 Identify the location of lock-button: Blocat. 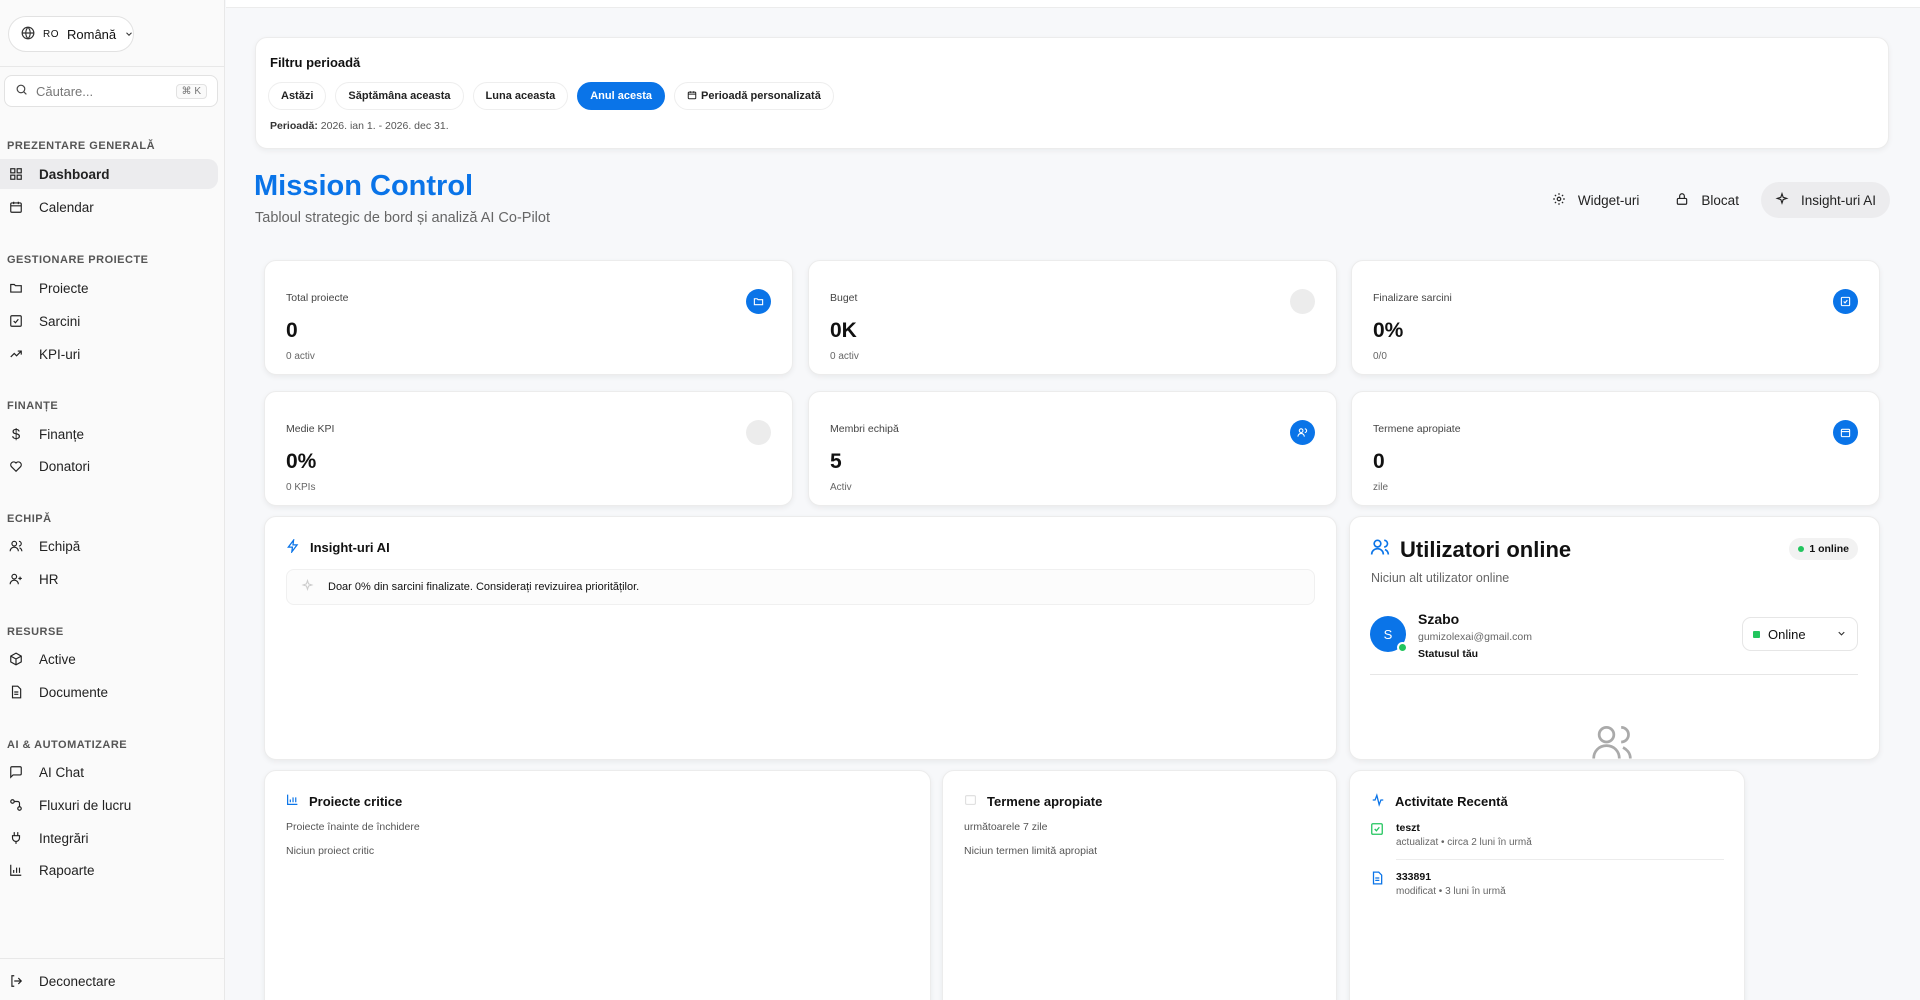
(1707, 200).